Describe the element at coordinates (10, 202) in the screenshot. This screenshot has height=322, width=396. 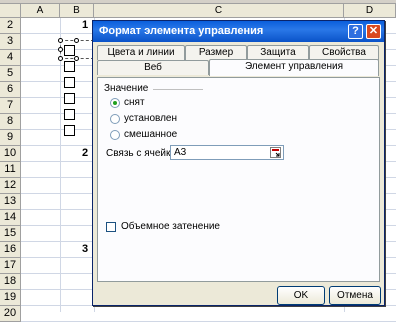
I see `row-header-13: 13` at that location.